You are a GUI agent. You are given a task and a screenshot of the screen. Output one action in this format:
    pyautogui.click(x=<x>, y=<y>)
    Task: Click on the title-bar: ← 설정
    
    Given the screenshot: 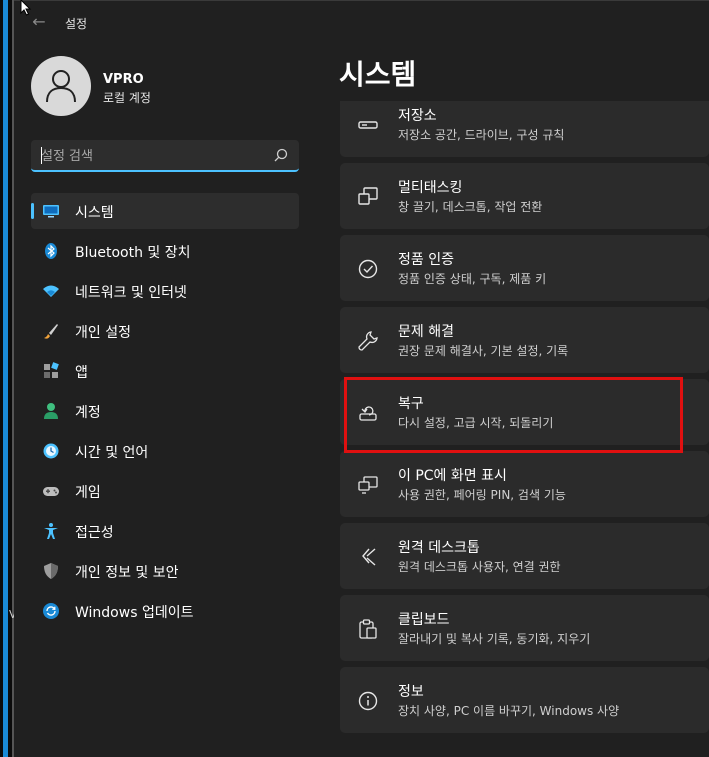 What is the action you would take?
    pyautogui.click(x=361, y=22)
    